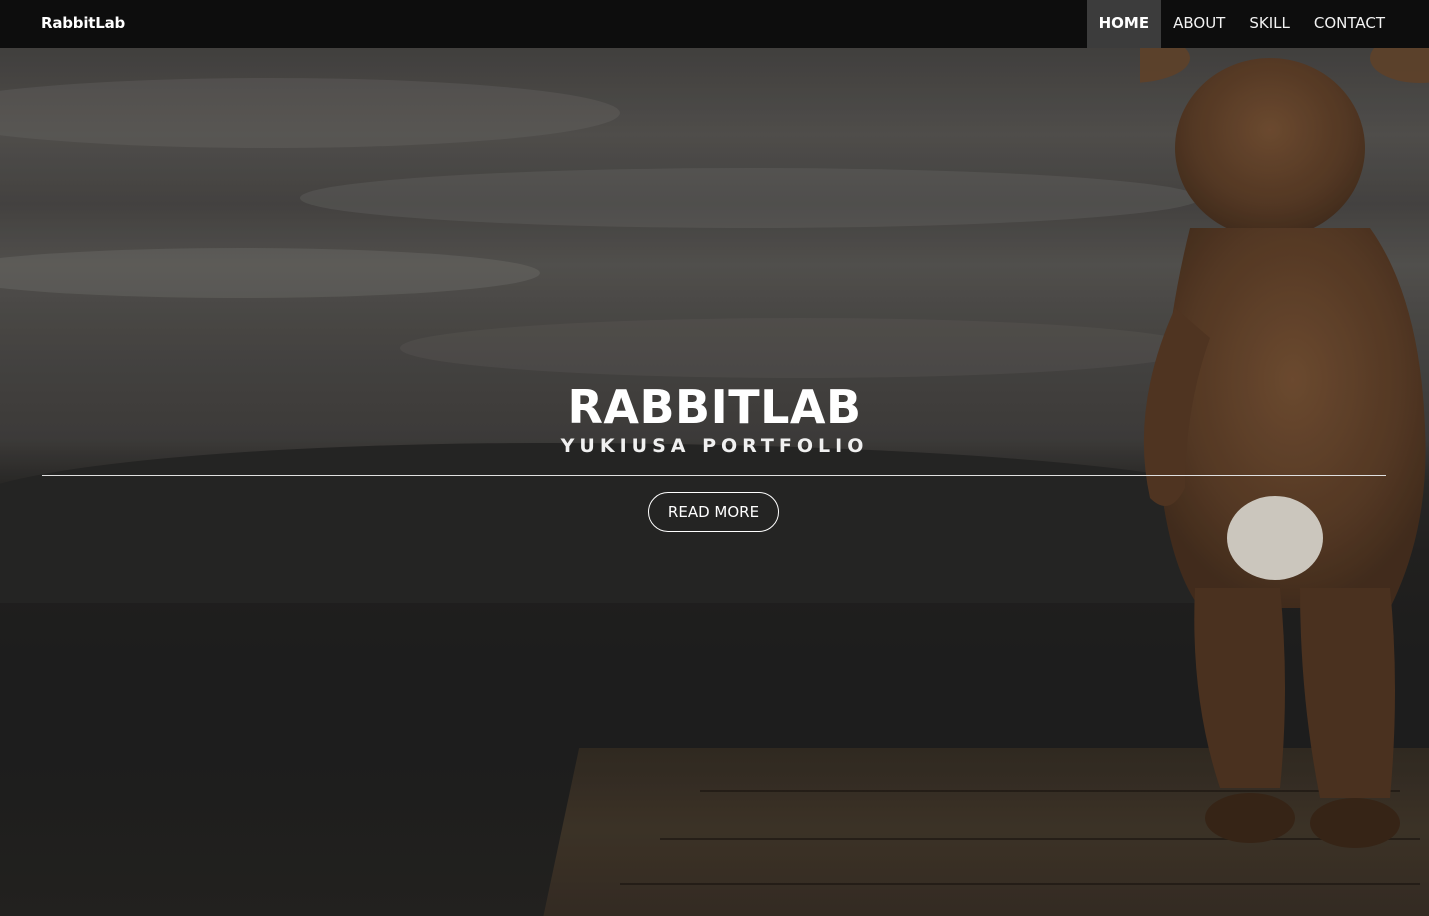 Image resolution: width=1429 pixels, height=916 pixels. I want to click on hero-subtitle: YUKIUSA PORTFOLIO, so click(714, 446).